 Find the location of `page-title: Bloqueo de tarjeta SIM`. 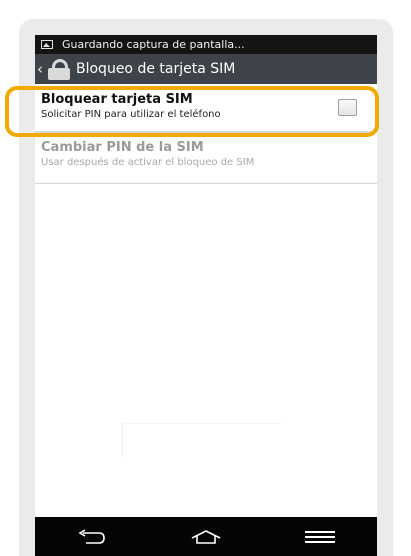

page-title: Bloqueo de tarjeta SIM is located at coordinates (156, 69).